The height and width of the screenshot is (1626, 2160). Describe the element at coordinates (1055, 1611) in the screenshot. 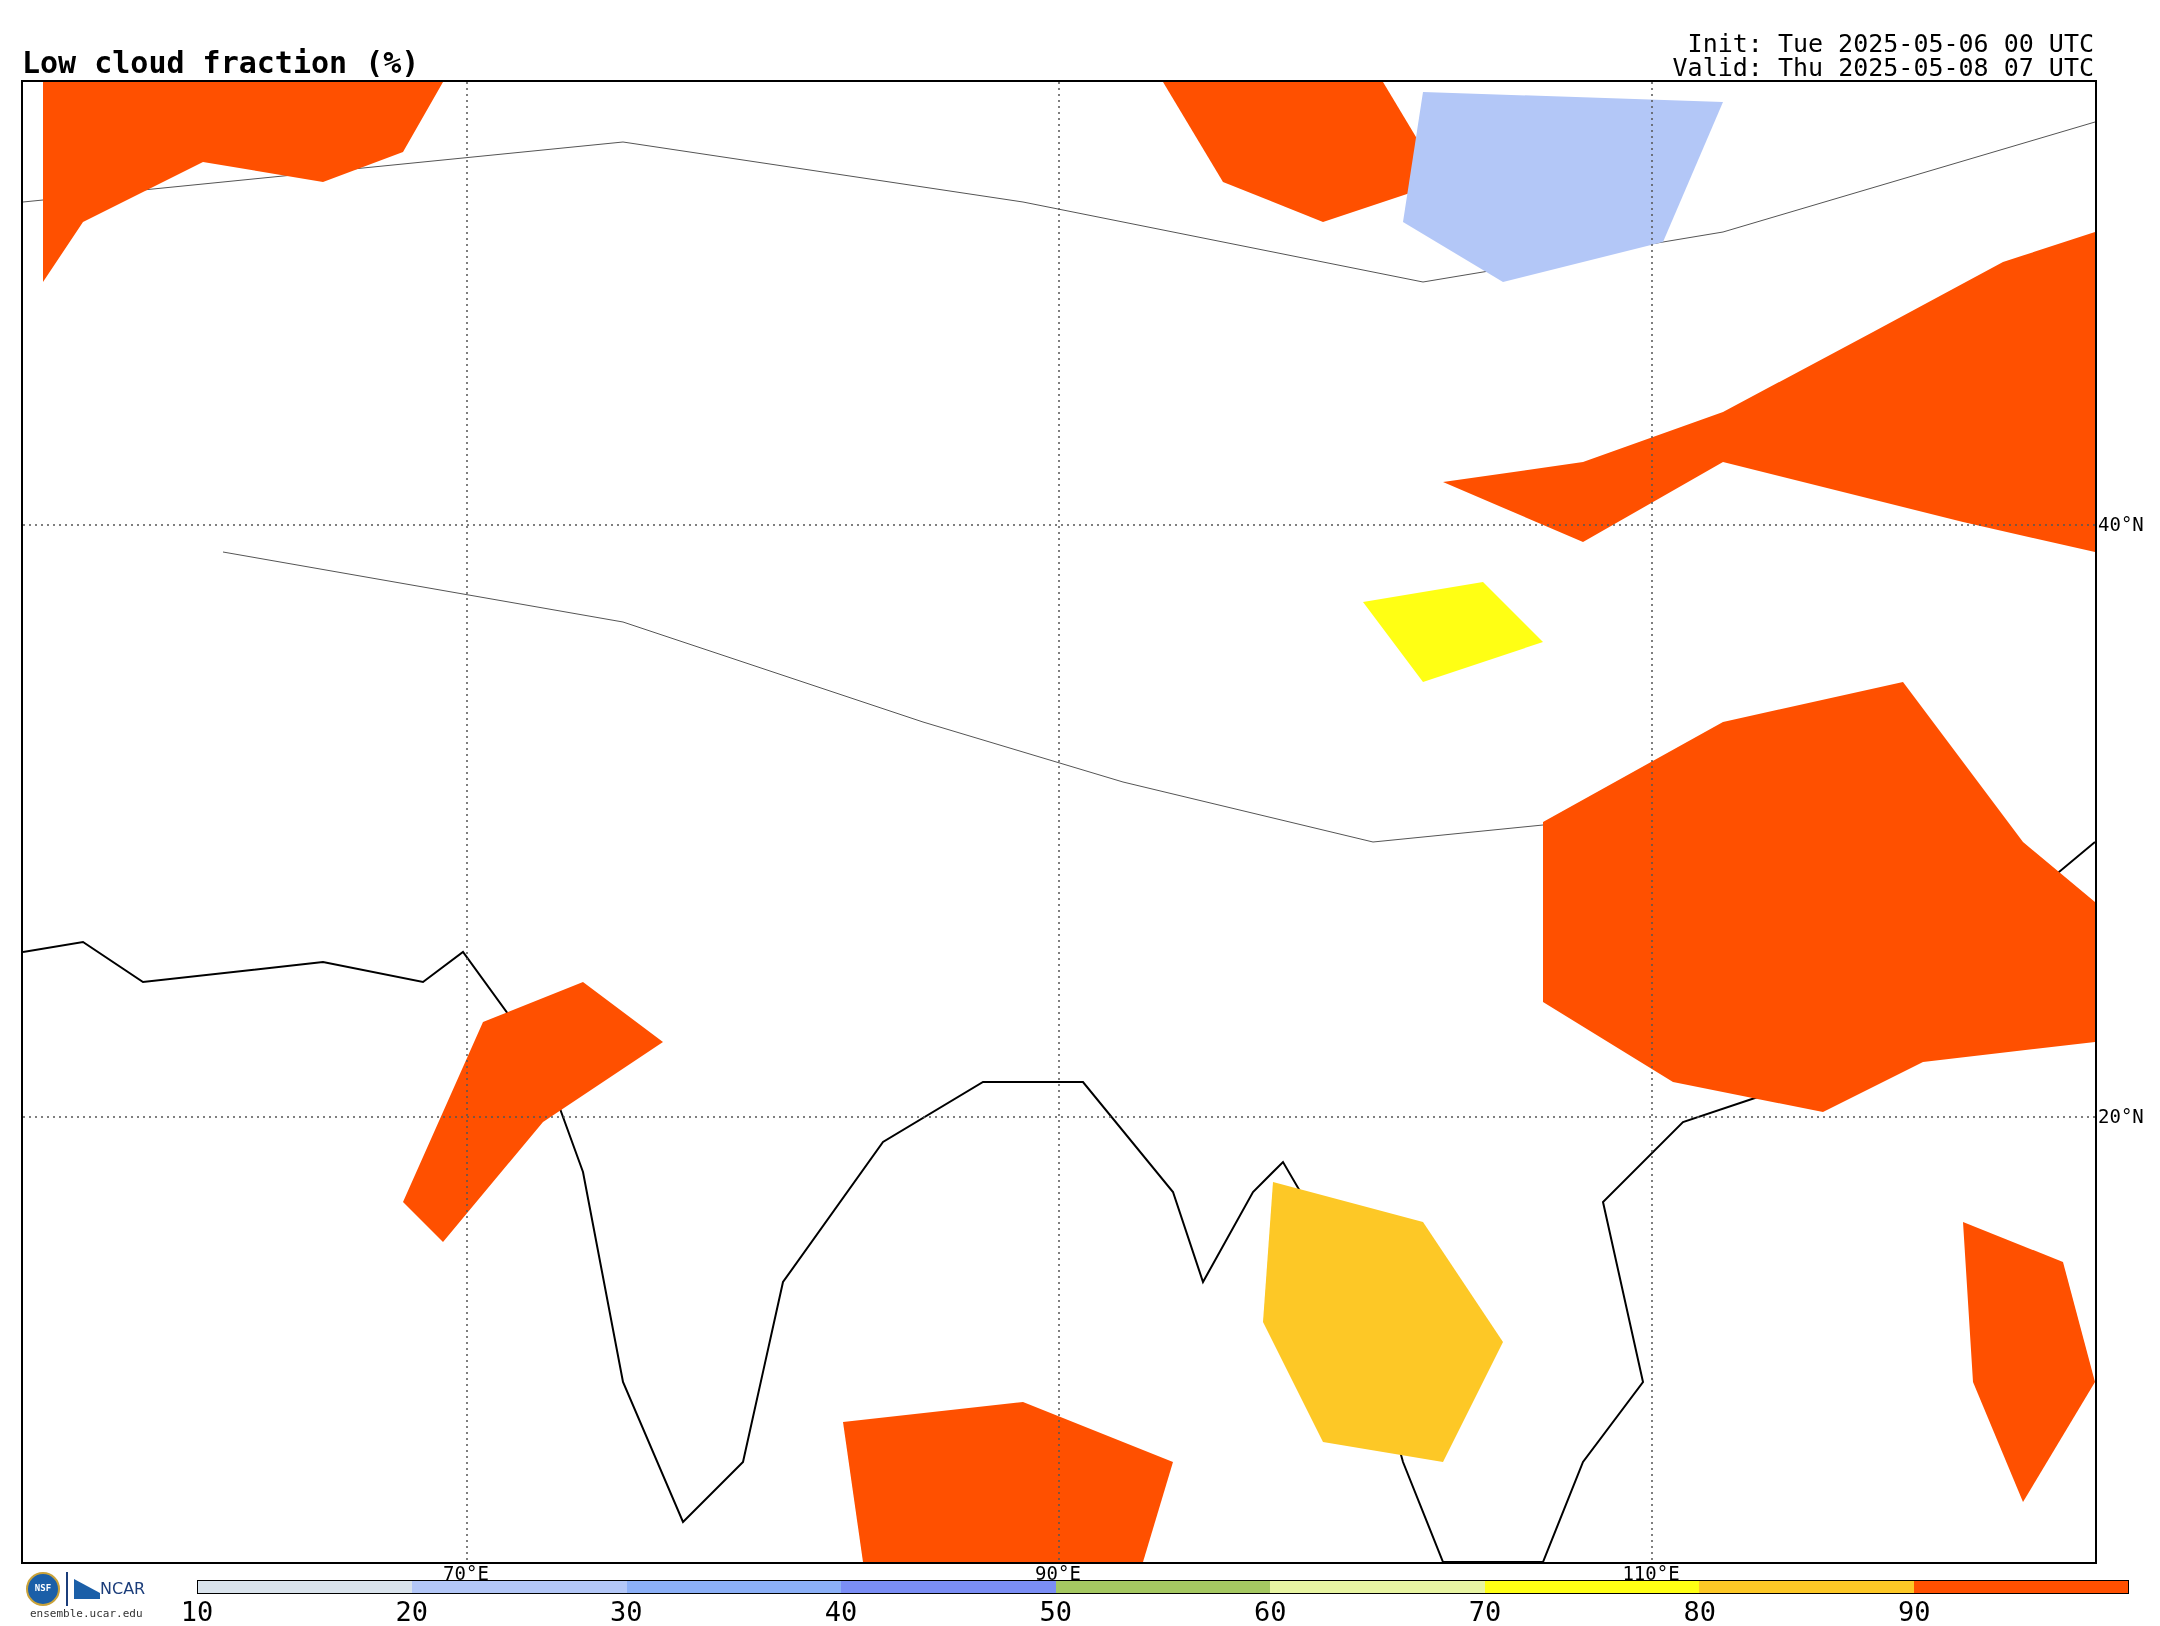

I see `colorbar-tick-label: 50` at that location.